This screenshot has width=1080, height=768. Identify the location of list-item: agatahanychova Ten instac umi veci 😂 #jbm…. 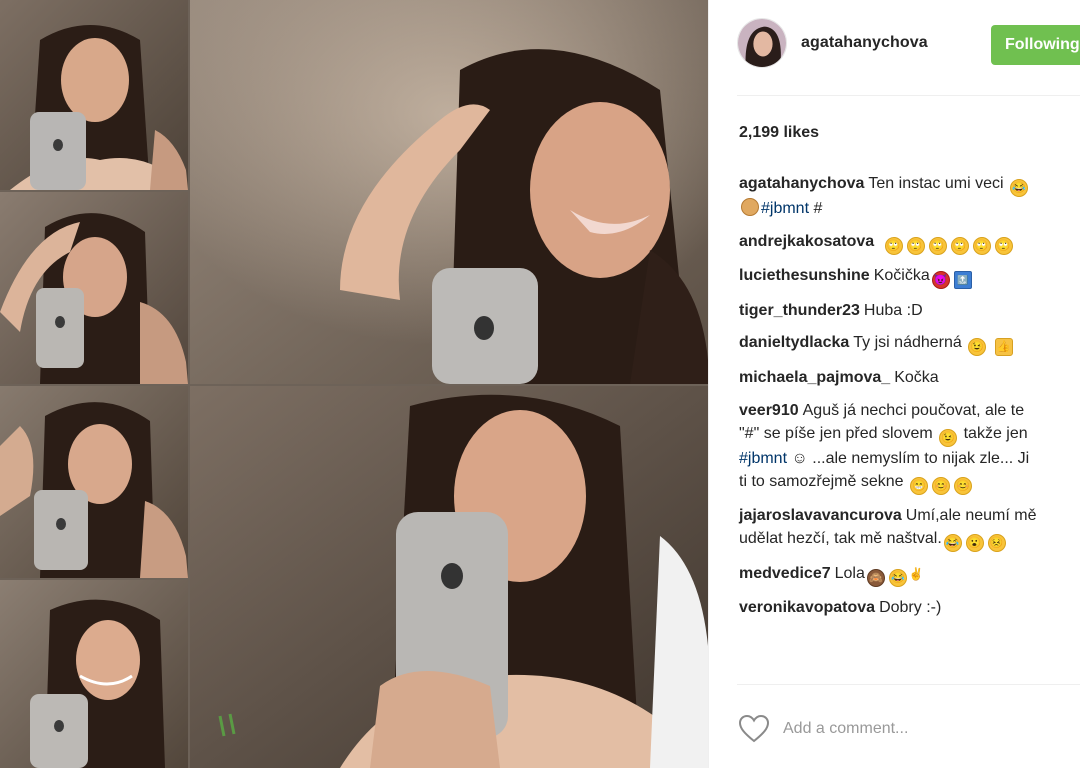
(909, 196).